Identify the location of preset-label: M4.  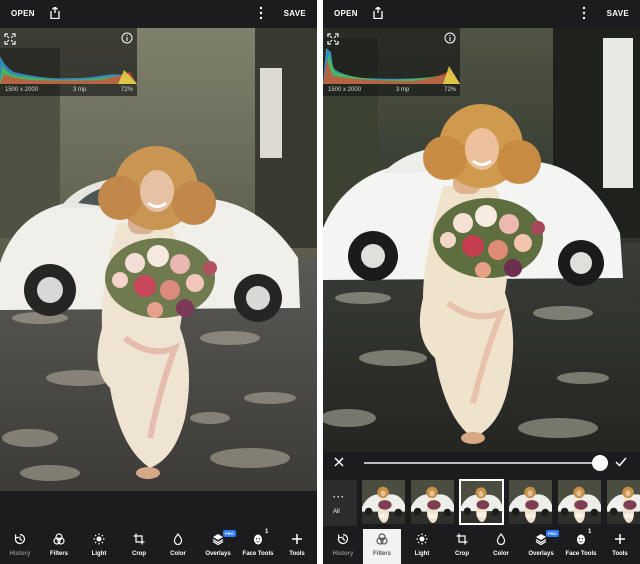
(530, 517).